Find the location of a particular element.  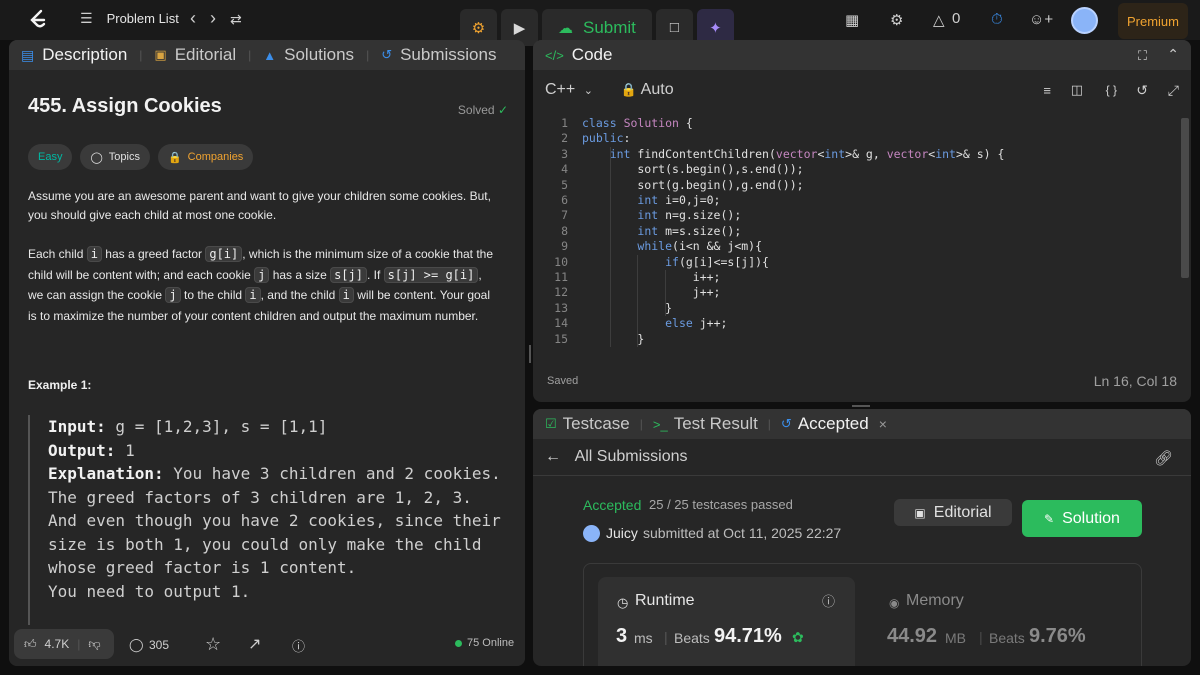

info-icon: ⓘ is located at coordinates (828, 600).